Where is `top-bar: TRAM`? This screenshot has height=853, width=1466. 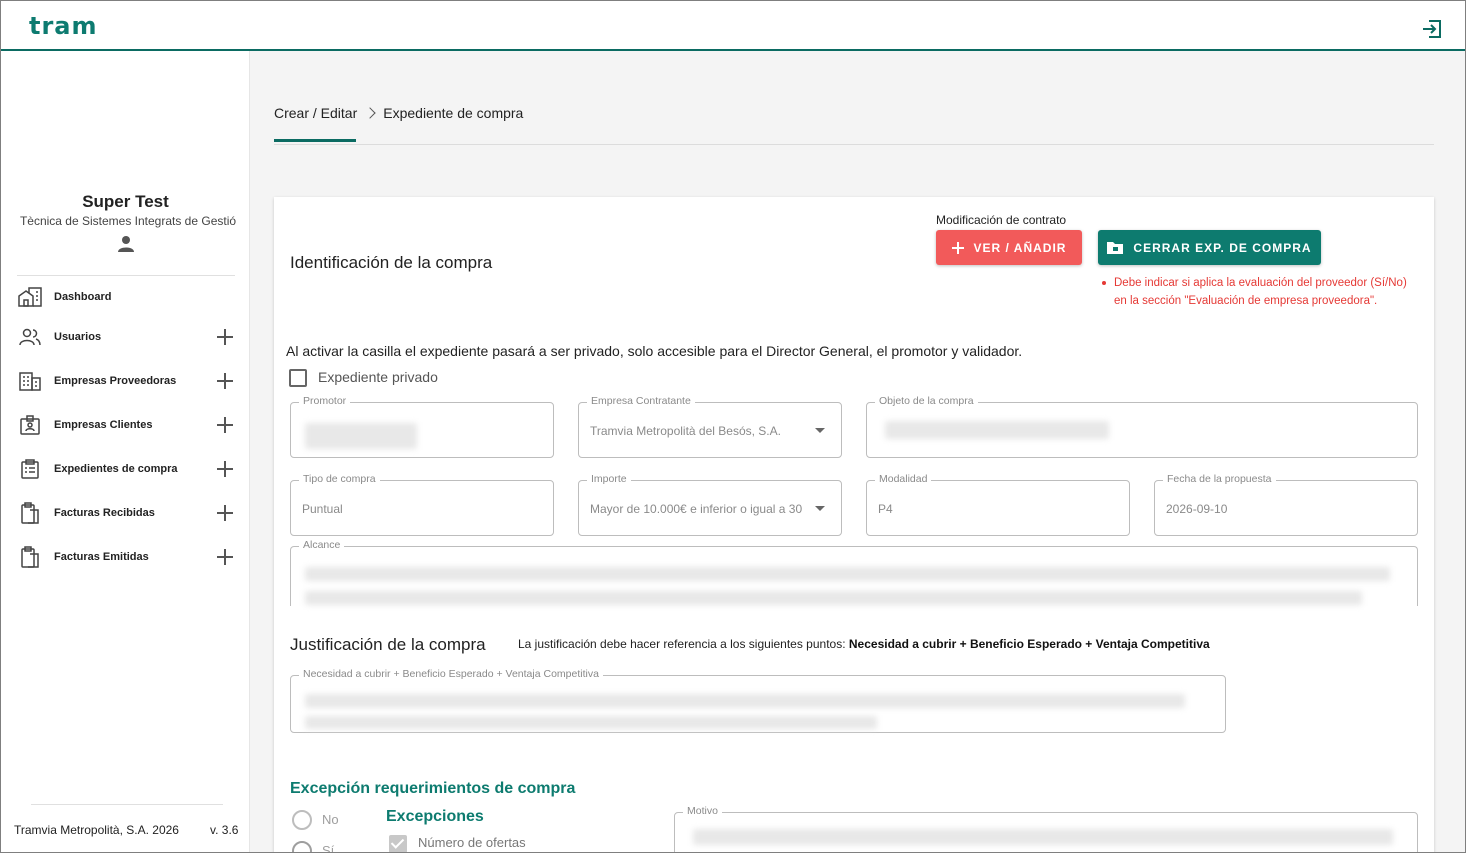
top-bar: TRAM is located at coordinates (733, 26).